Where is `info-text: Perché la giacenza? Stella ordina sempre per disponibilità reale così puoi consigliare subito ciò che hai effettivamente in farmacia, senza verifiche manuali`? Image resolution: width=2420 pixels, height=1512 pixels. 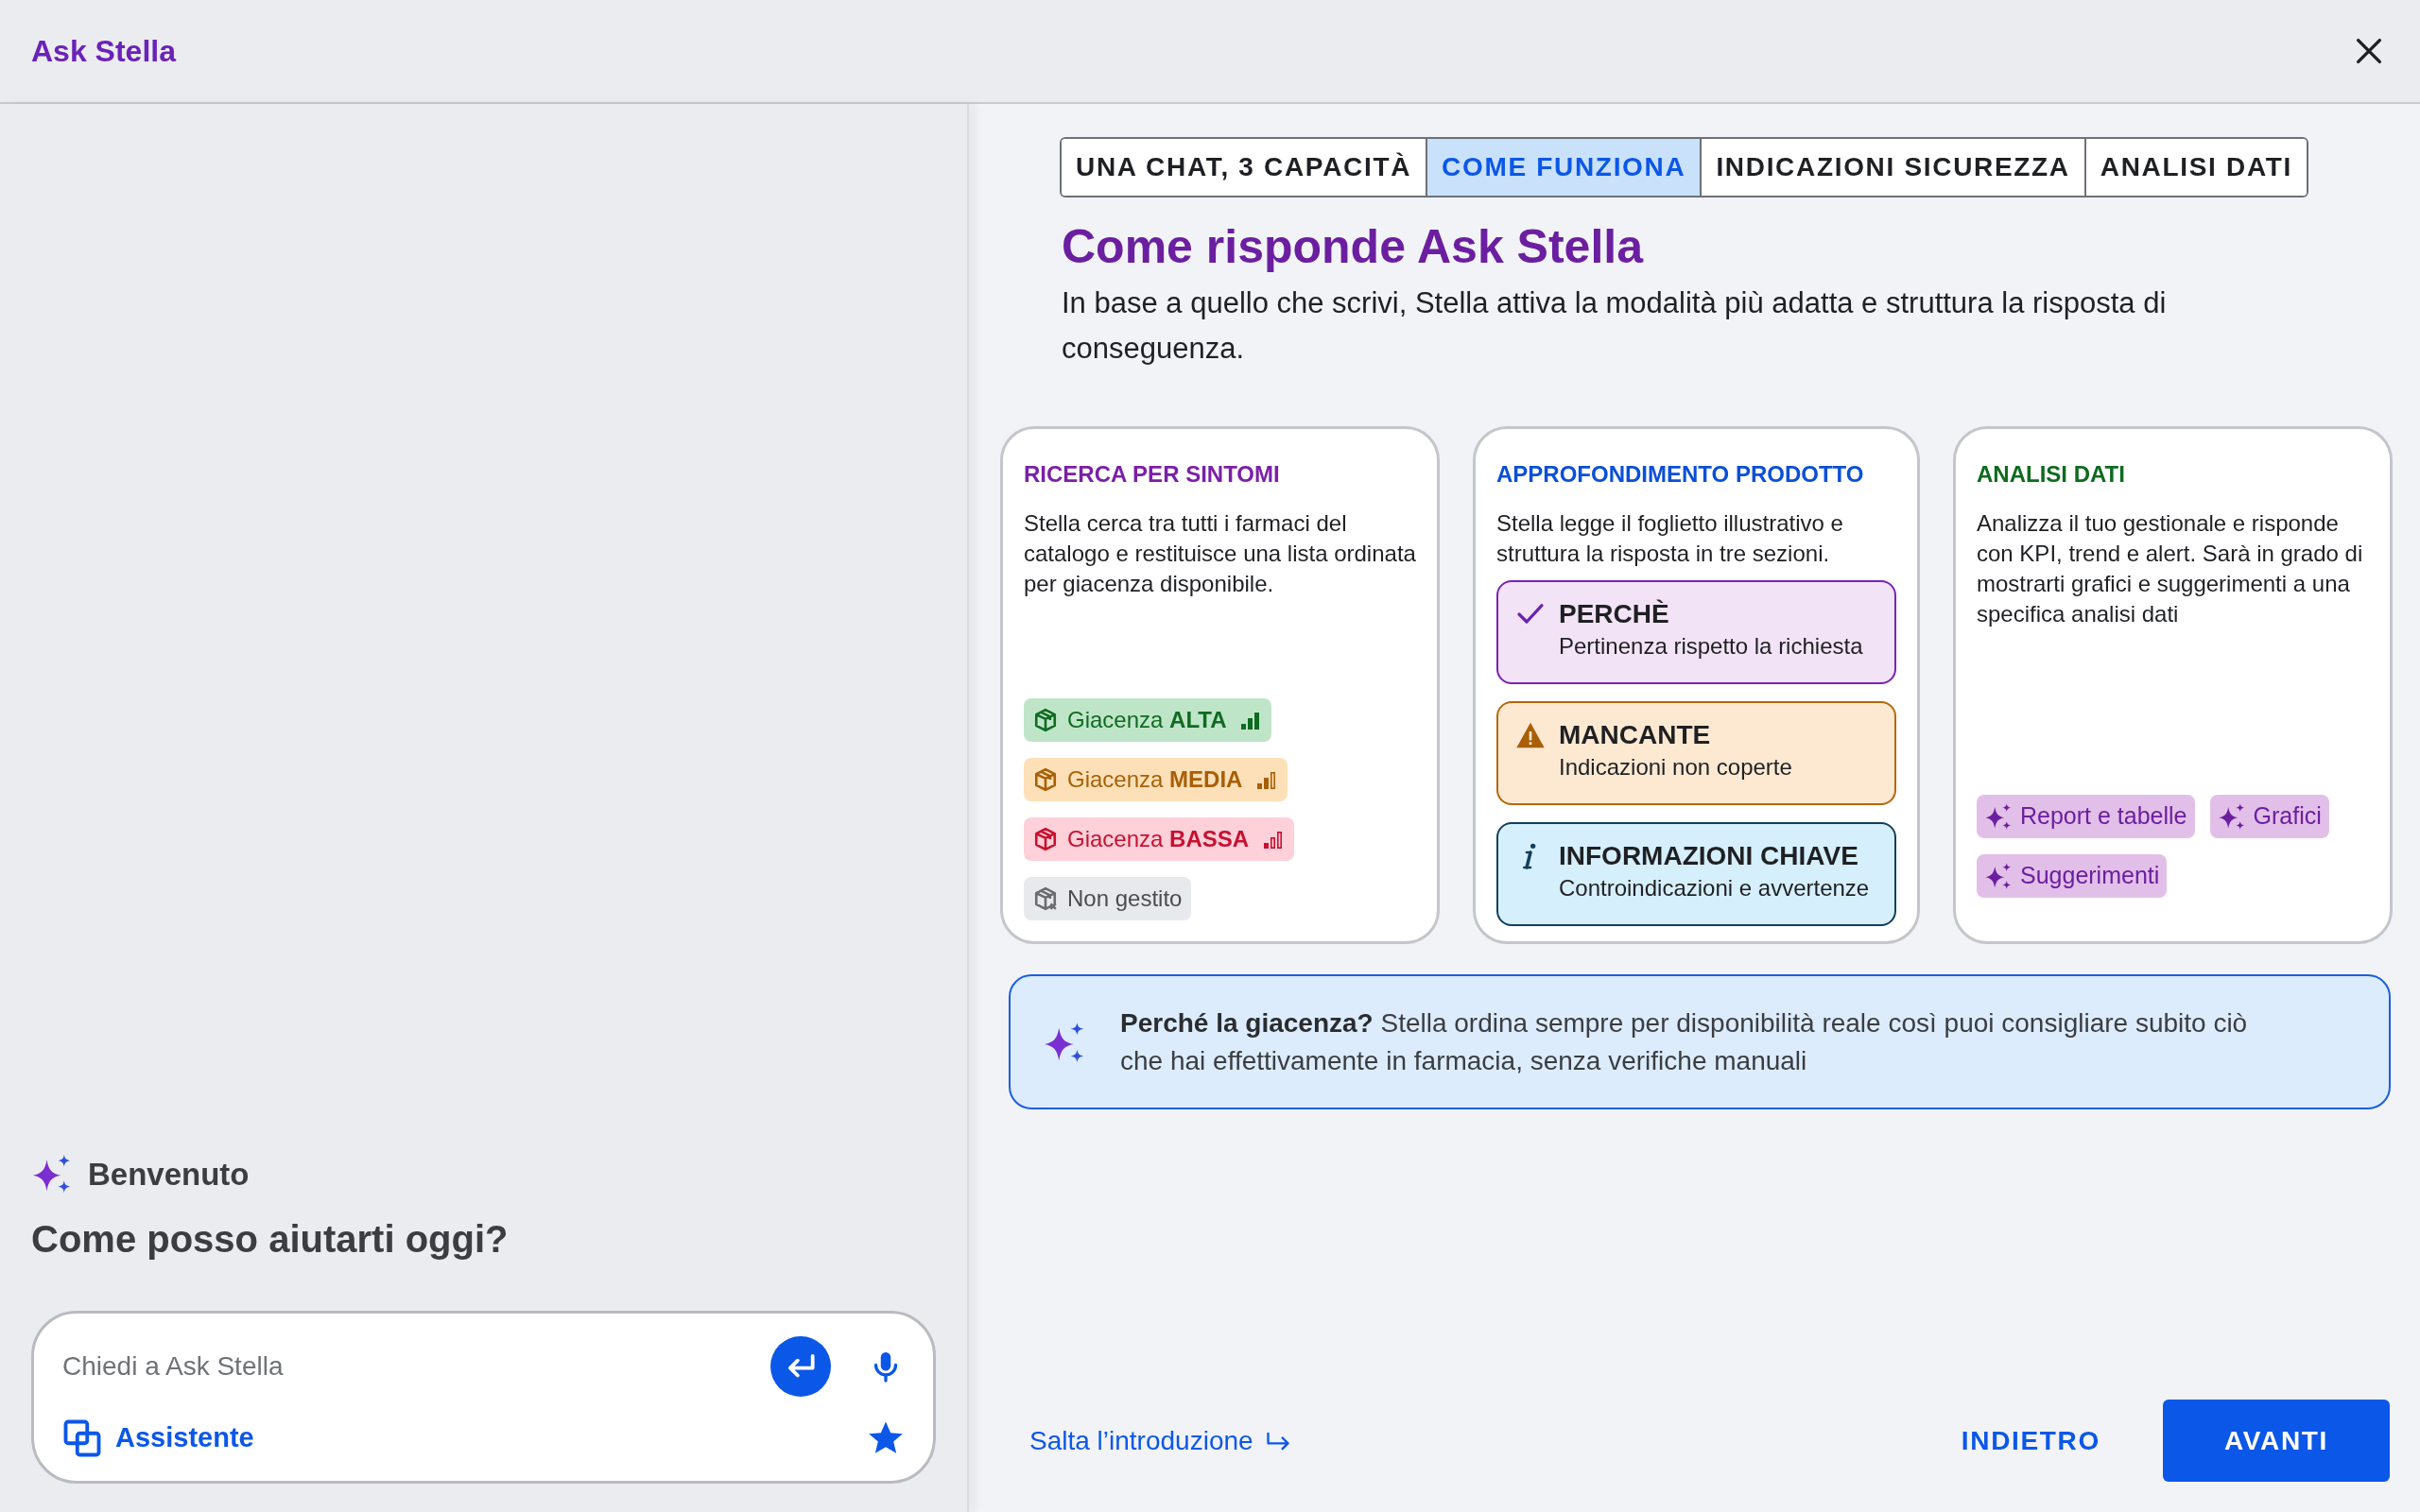 info-text: Perché la giacenza? Stella ordina sempre per disponibilità reale così puoi consigliare subito ciò che hai effettivamente in farmacia, senza verifiche manuali is located at coordinates (1684, 1041).